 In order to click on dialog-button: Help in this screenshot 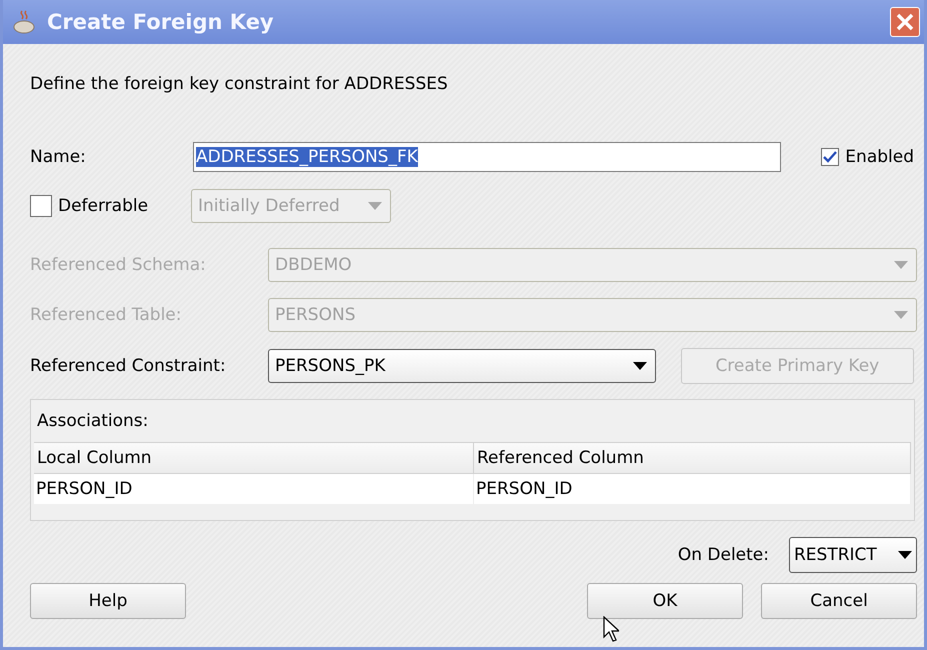, I will do `click(108, 601)`.